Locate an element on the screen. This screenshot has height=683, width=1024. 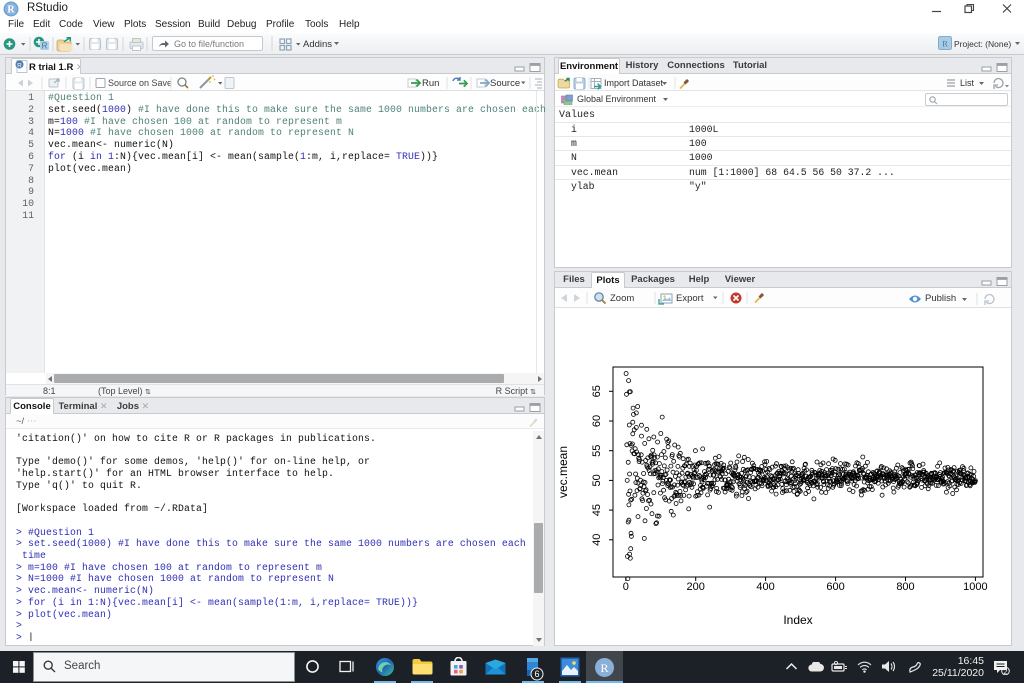
svg-text: 2 is located at coordinates (1005, 671).